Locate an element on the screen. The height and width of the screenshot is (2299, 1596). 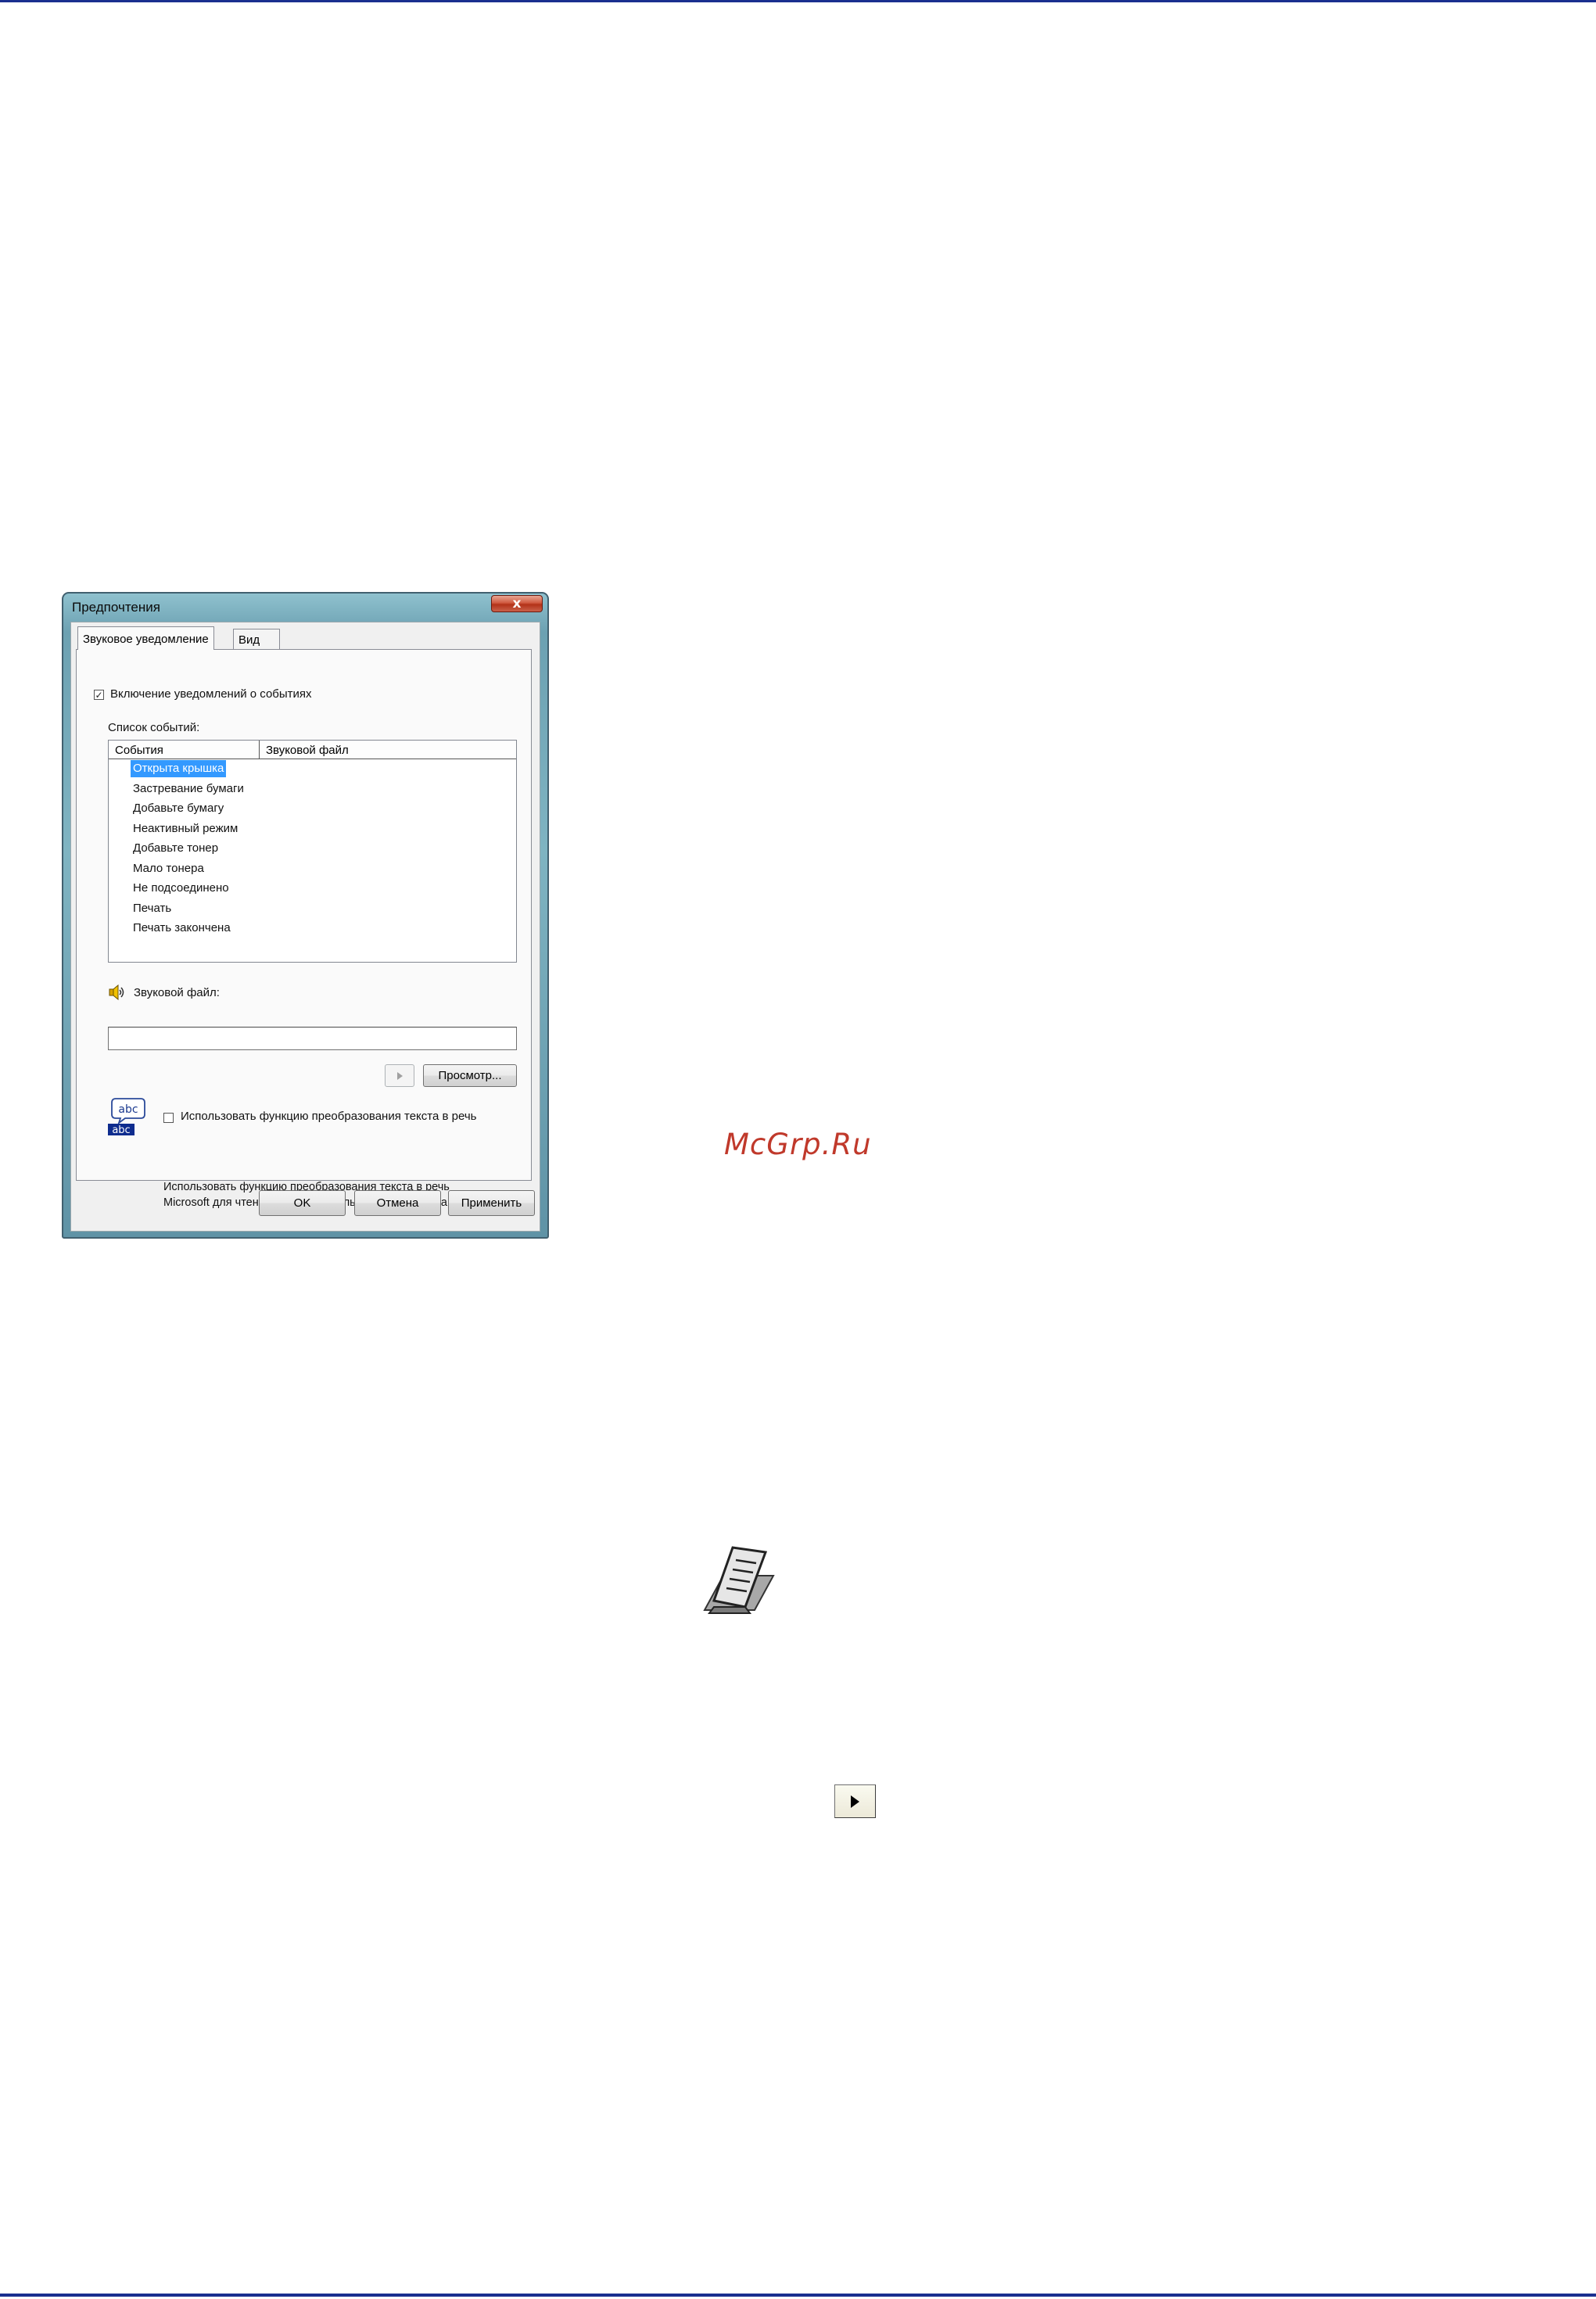
apply-button: Применить is located at coordinates (491, 1203).